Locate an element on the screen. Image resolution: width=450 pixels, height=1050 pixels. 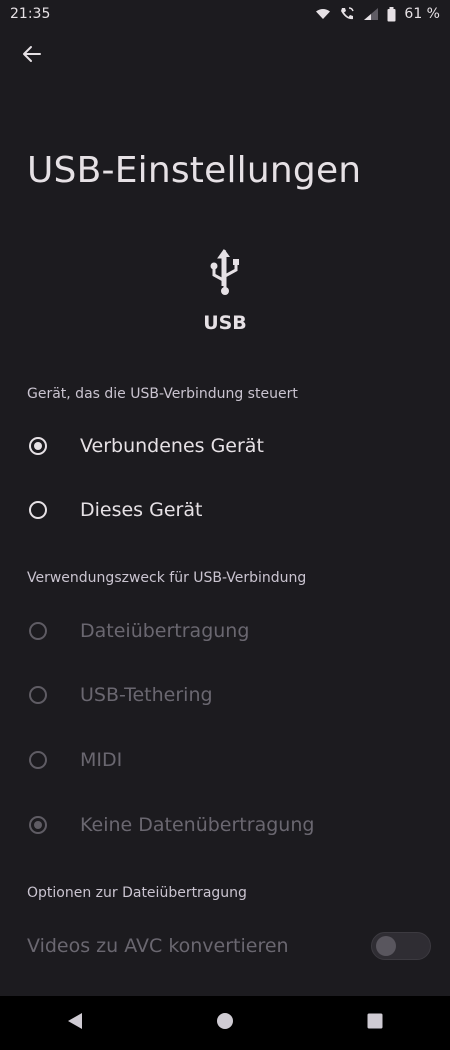
option-label: Dateiübertragung is located at coordinates (165, 631).